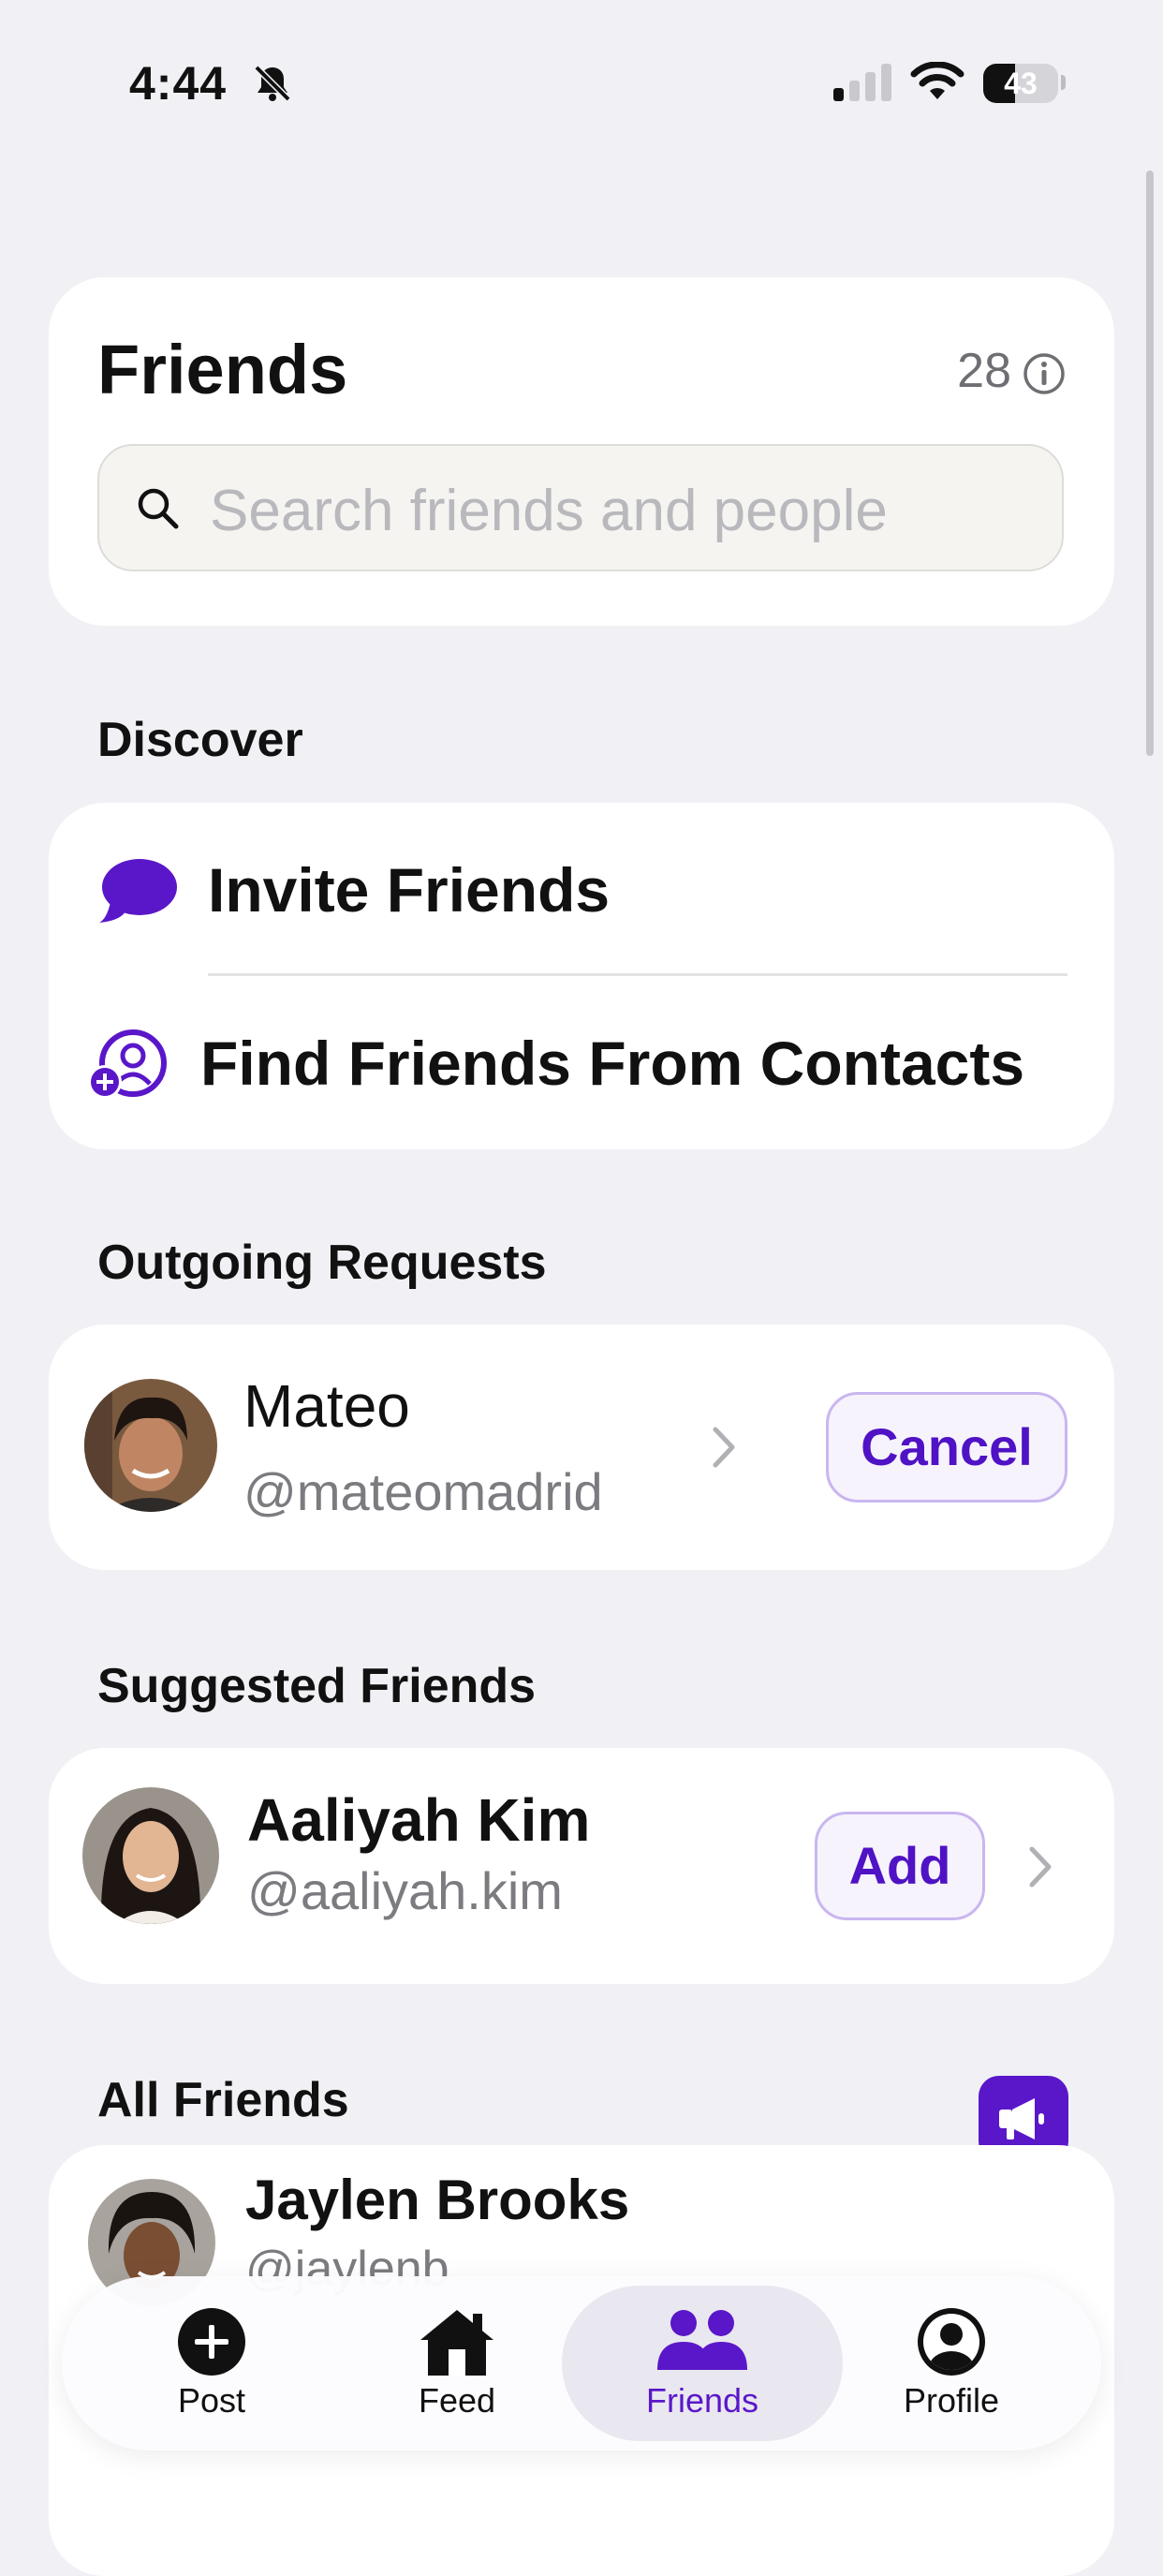  I want to click on people-icon, so click(702, 2340).